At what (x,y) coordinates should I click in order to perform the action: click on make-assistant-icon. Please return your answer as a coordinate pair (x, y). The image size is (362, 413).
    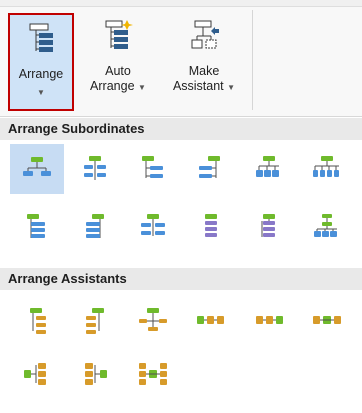
    Looking at the image, I should click on (204, 35).